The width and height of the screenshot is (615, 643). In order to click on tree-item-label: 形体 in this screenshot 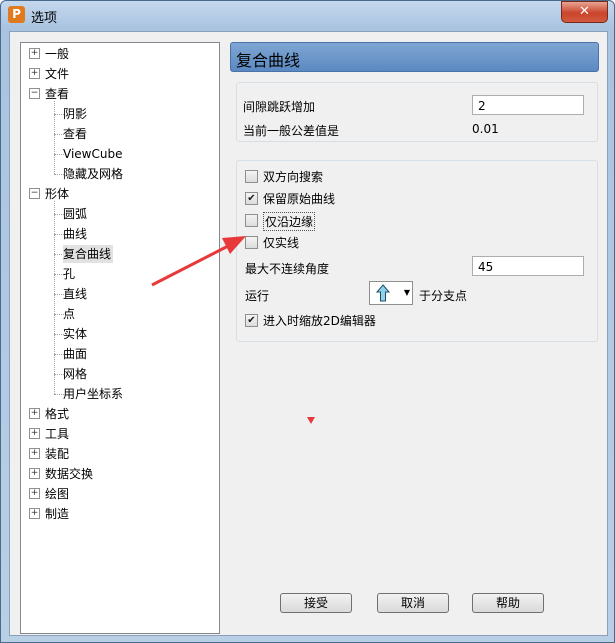, I will do `click(57, 194)`.